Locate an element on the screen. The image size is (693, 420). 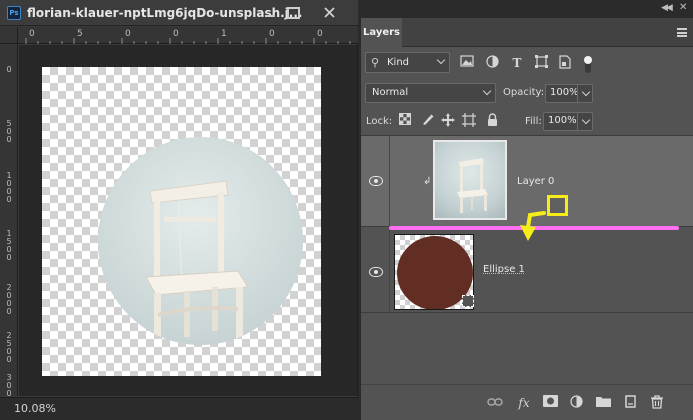
layer-name: Layer 0 is located at coordinates (535, 181).